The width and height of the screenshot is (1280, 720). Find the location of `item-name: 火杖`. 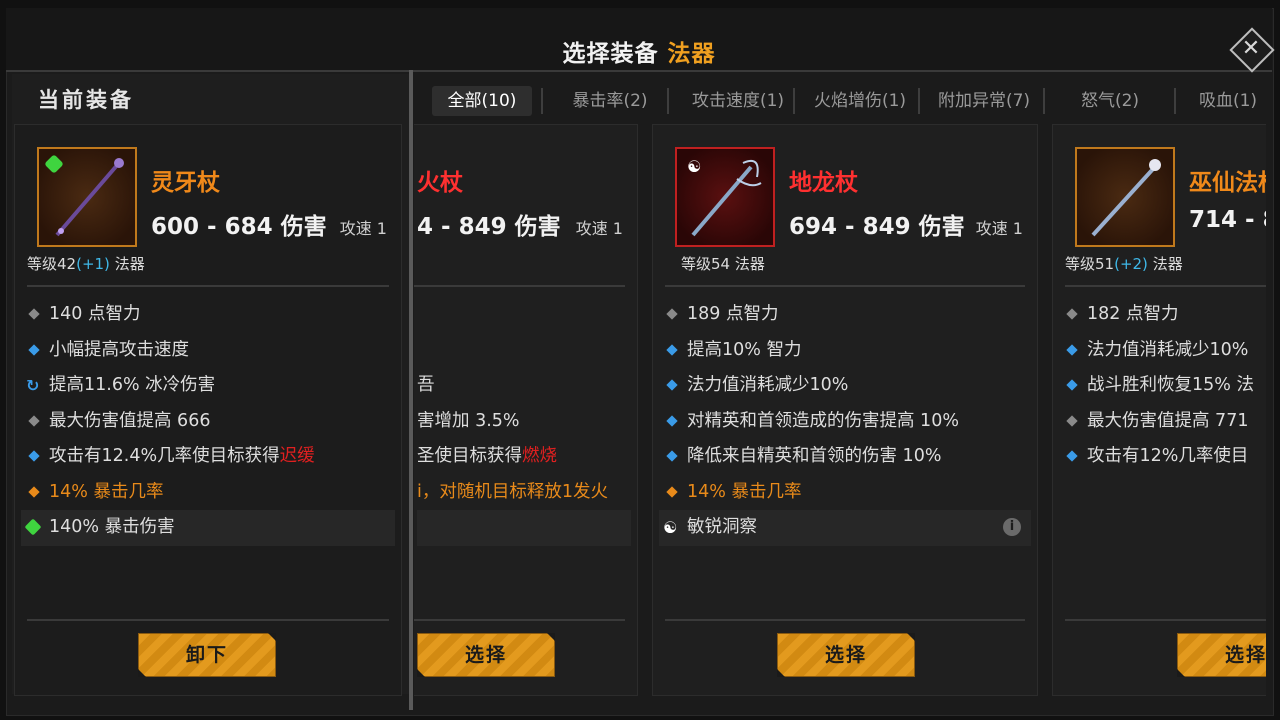

item-name: 火杖 is located at coordinates (440, 183).